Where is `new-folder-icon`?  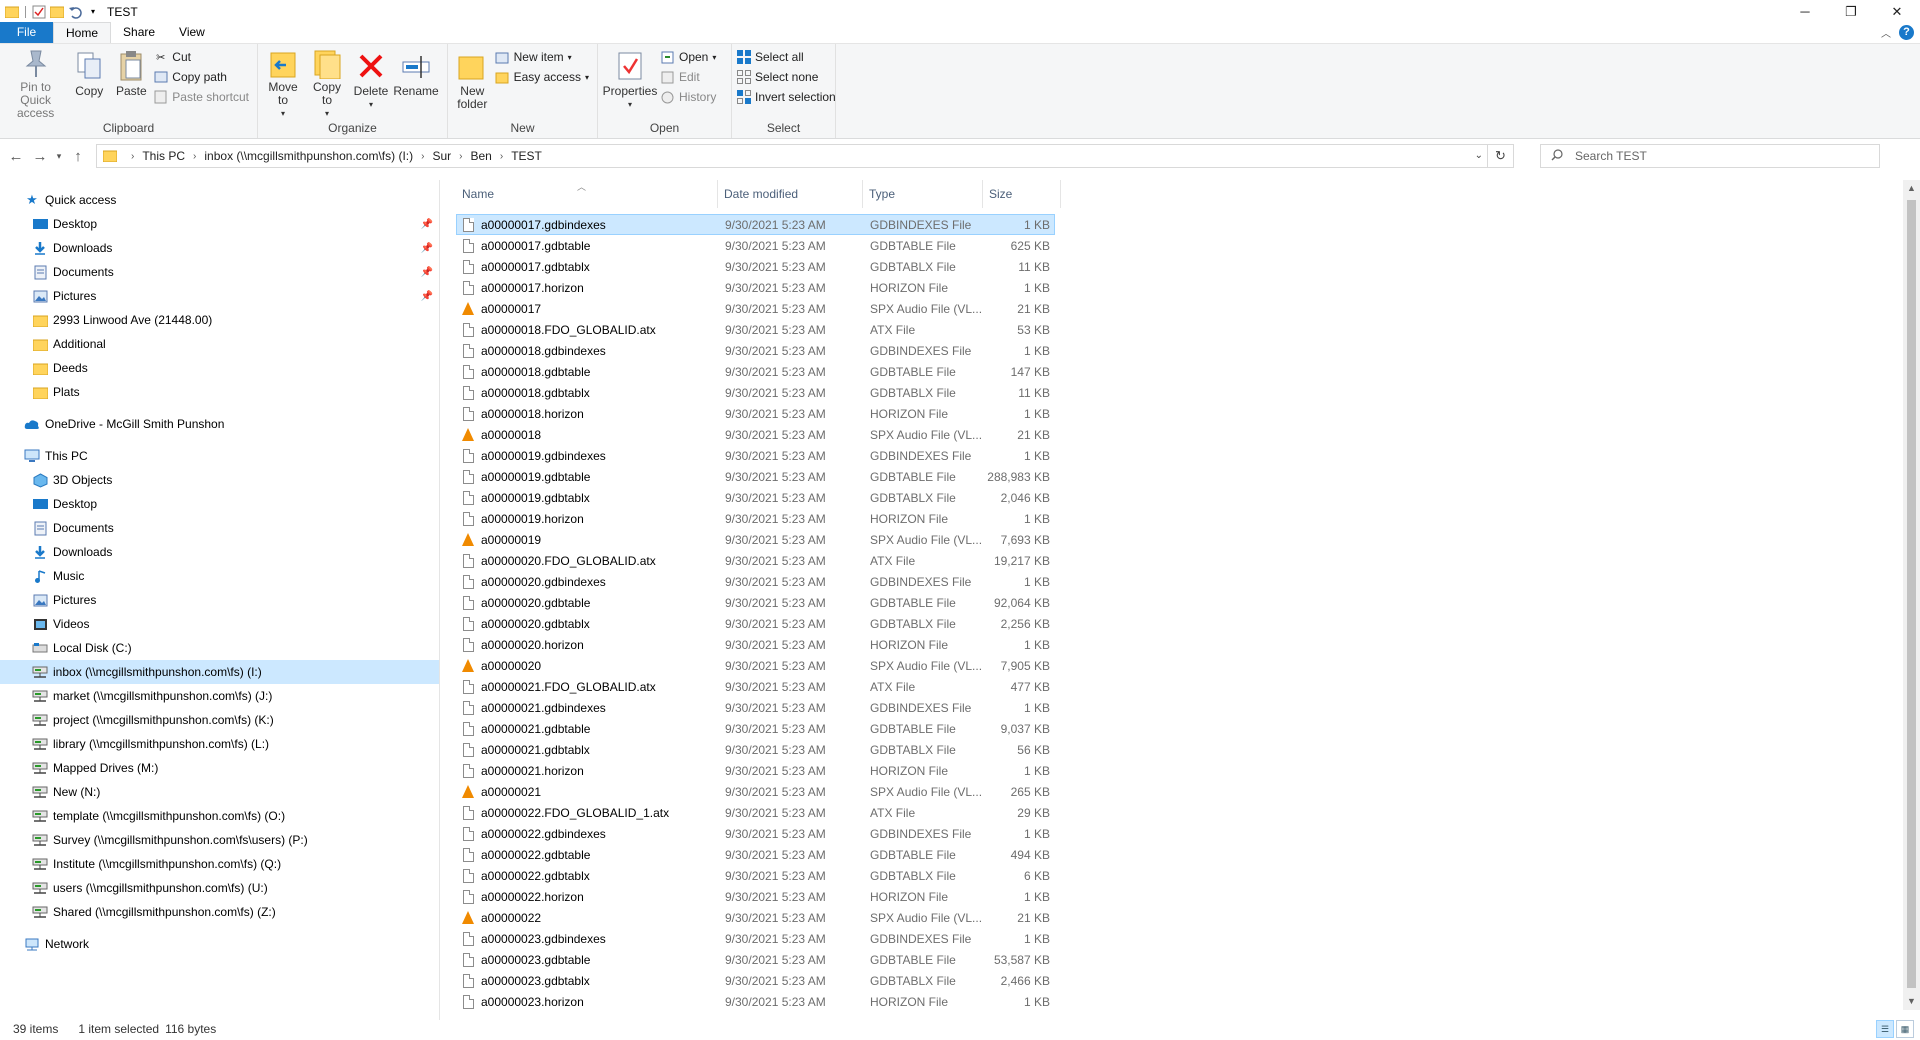 new-folder-icon is located at coordinates (57, 12).